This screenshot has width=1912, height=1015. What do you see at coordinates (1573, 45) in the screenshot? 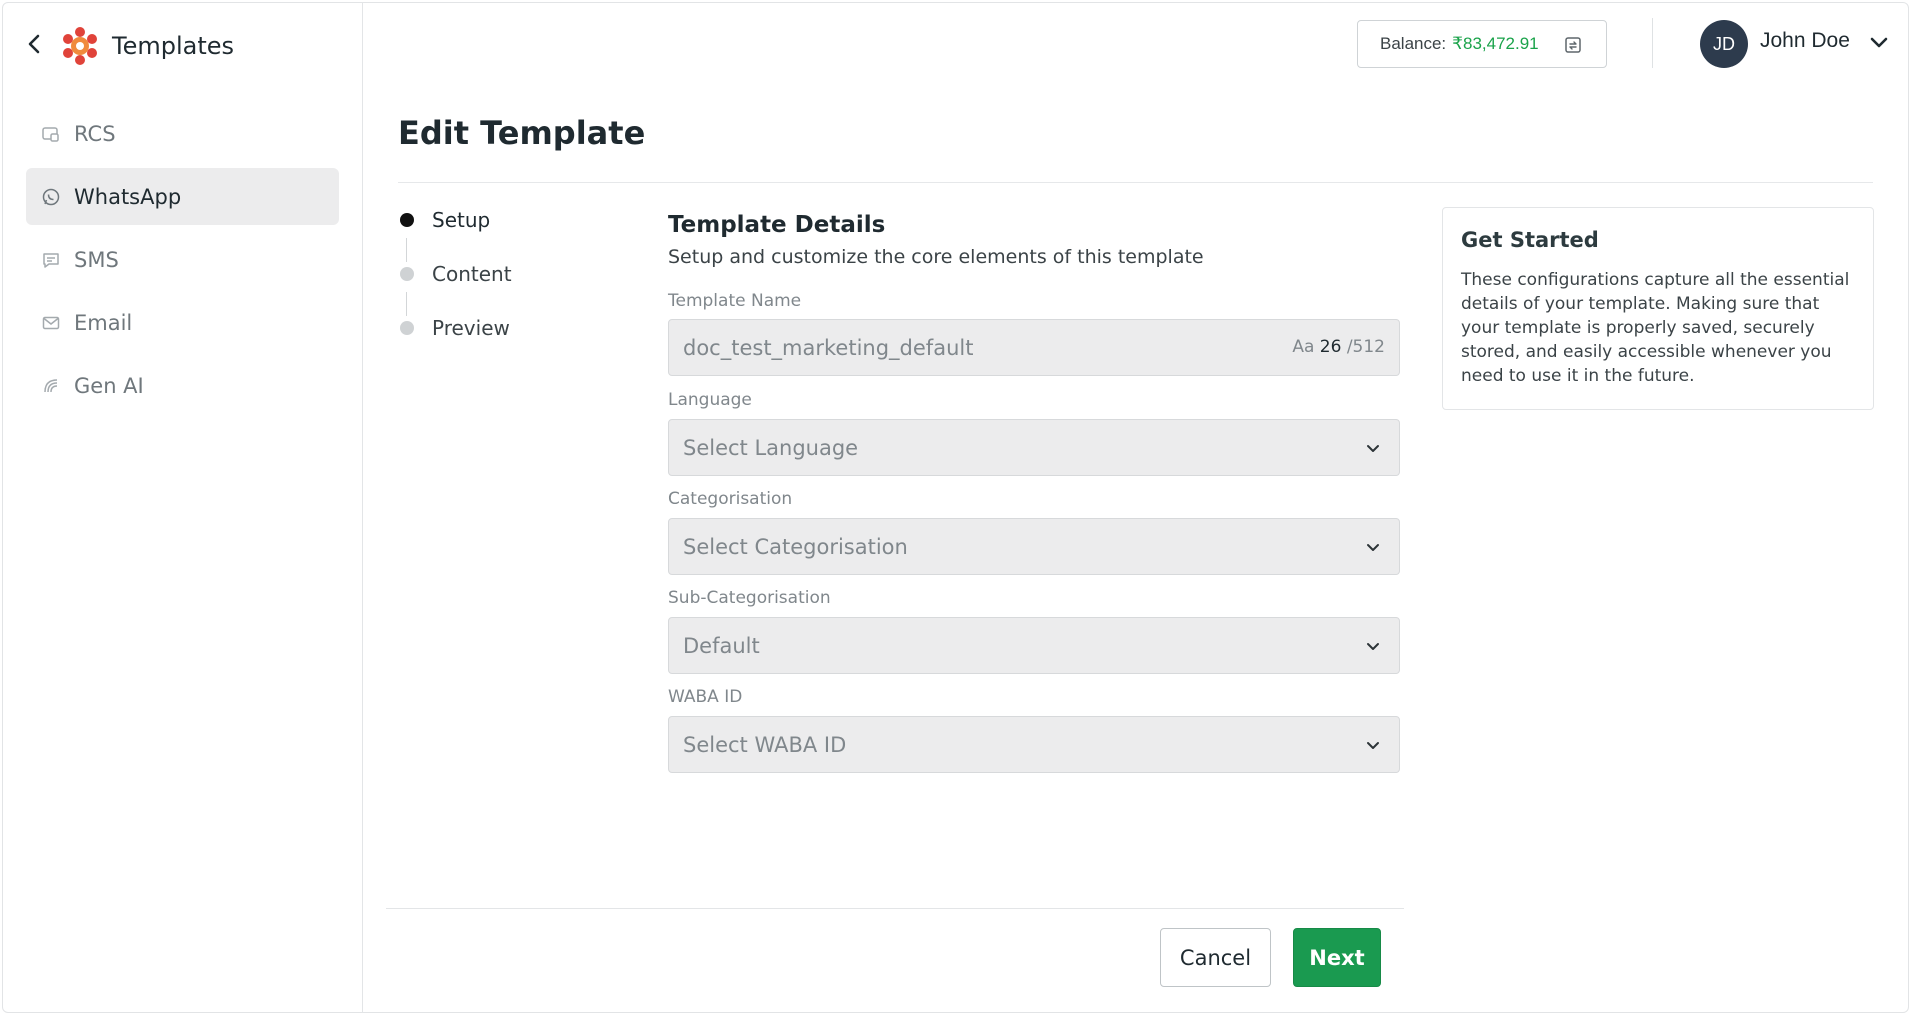
I see `refresh-balance-icon` at bounding box center [1573, 45].